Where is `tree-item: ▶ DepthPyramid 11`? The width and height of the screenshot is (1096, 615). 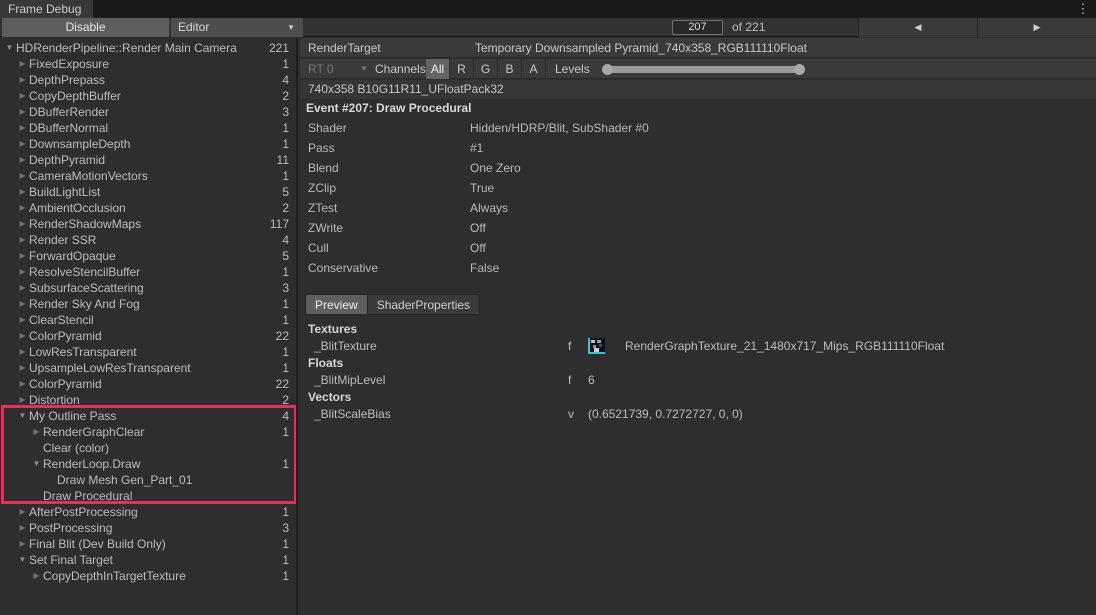
tree-item: ▶ DepthPyramid 11 is located at coordinates (148, 160).